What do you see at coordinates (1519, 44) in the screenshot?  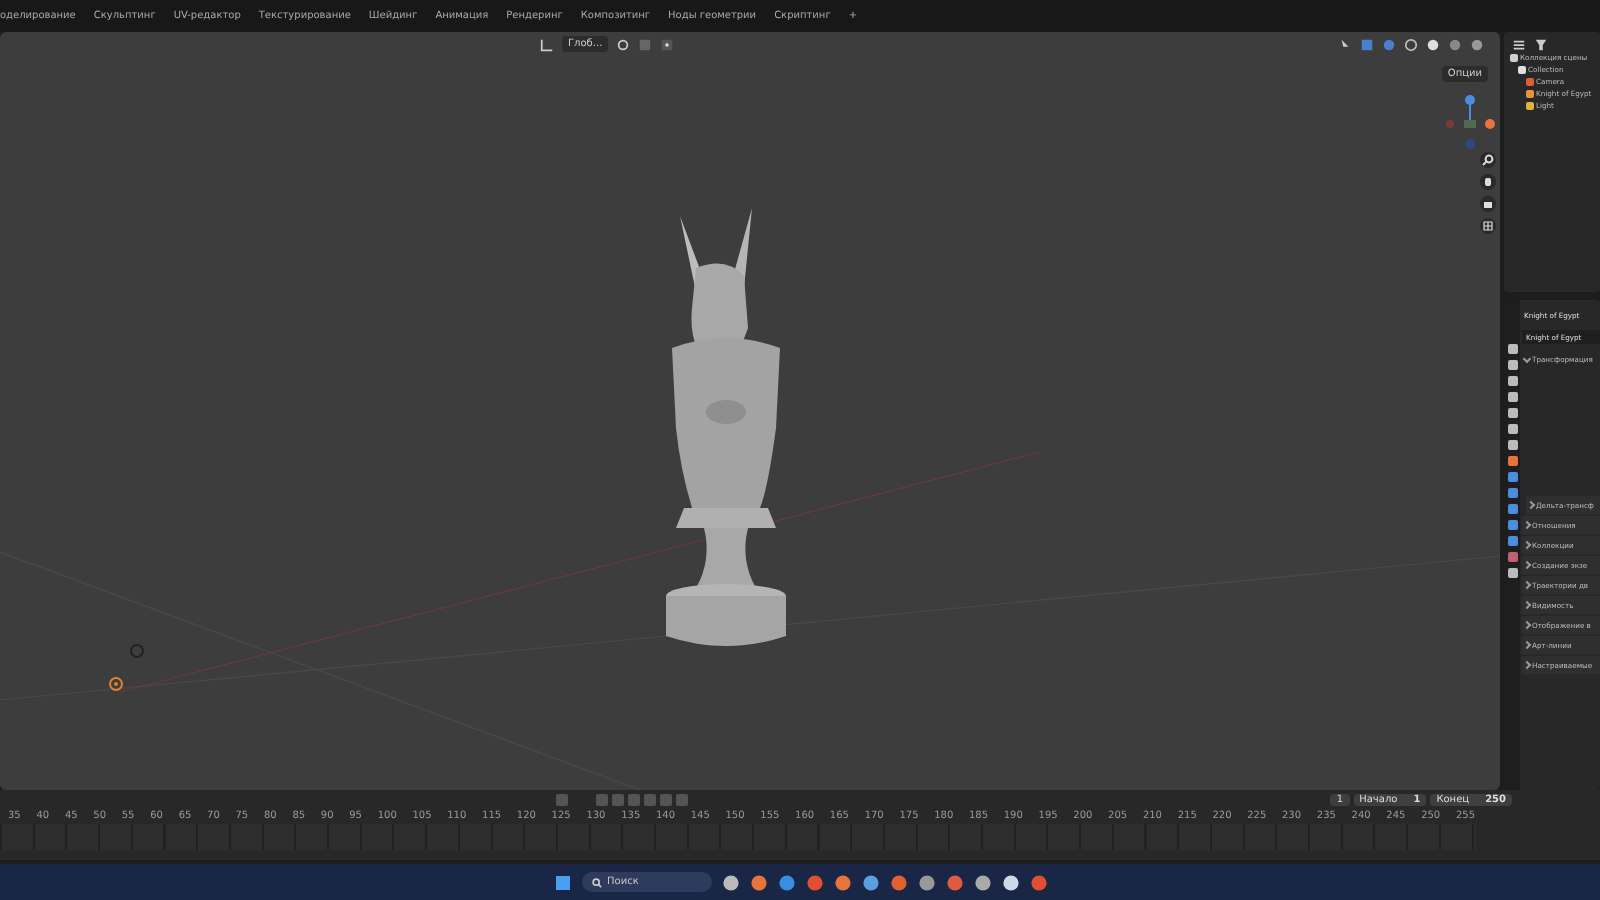 I see `outliner-mode-icon` at bounding box center [1519, 44].